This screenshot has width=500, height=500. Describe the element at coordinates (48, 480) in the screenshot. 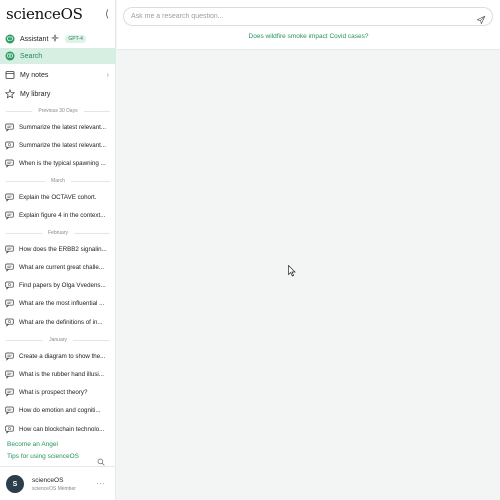

I see `user-name: scienceOS` at that location.